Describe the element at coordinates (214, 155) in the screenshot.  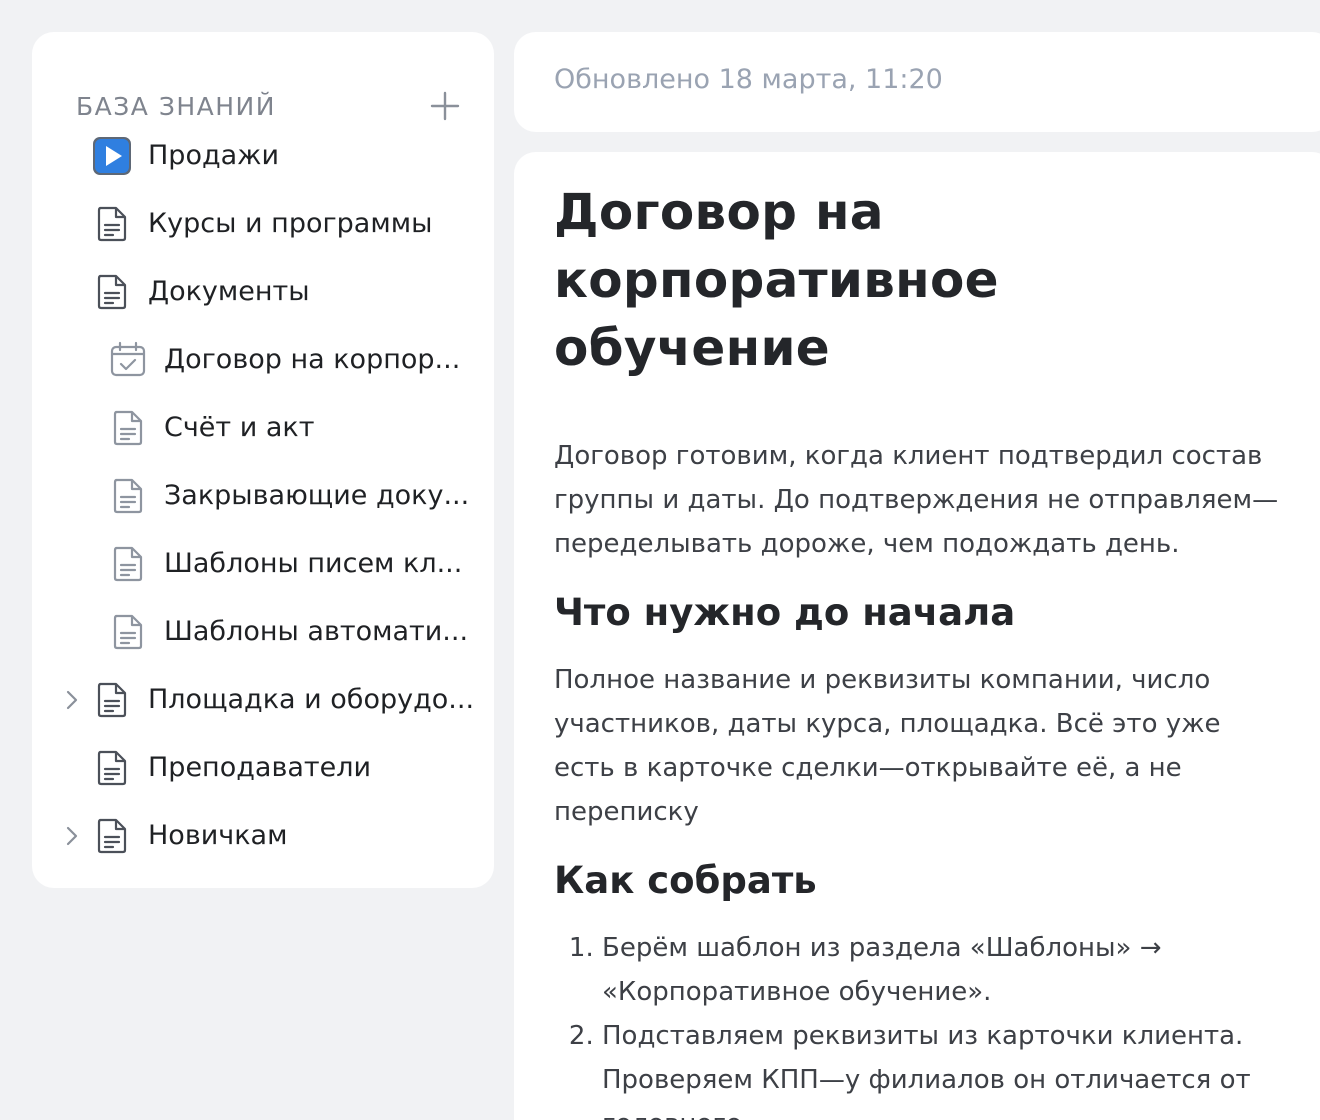
I see `sidebar-item-label: Продажи` at that location.